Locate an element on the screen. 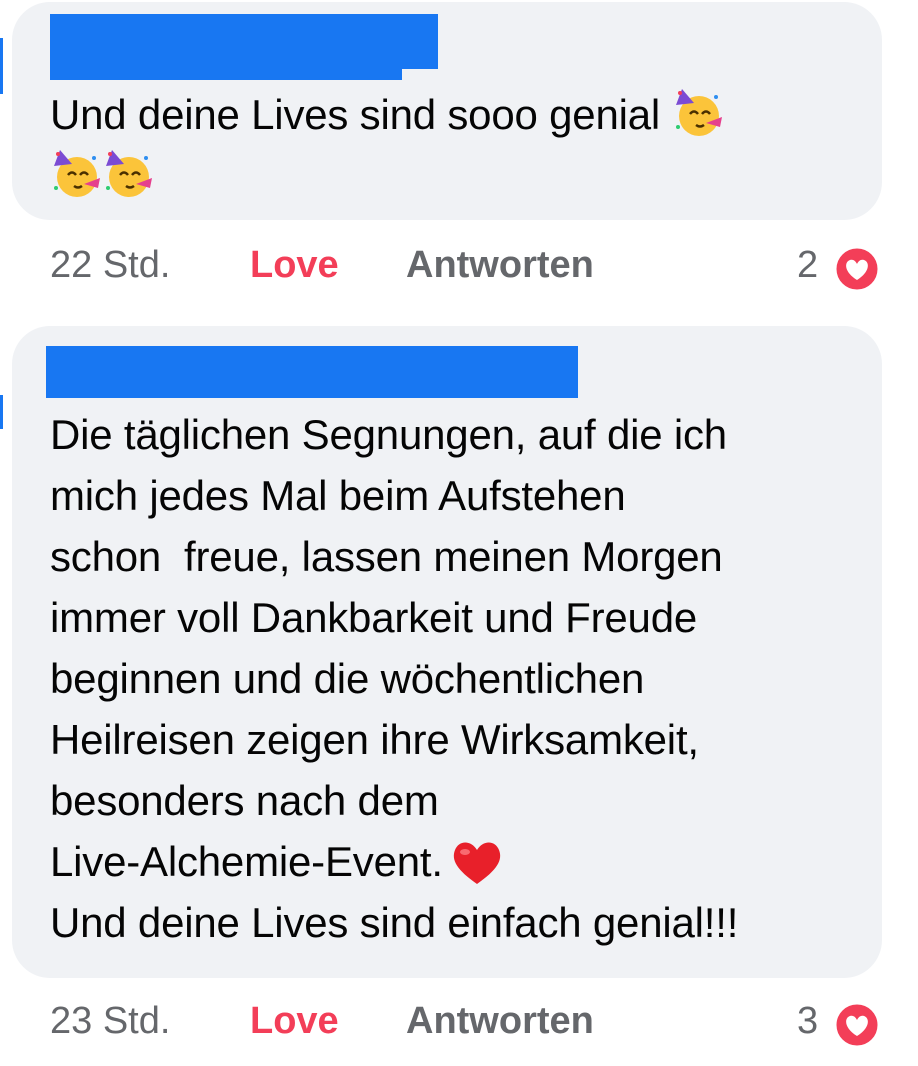 This screenshot has height=1066, width=918. reaction-count: 3 is located at coordinates (807, 1021).